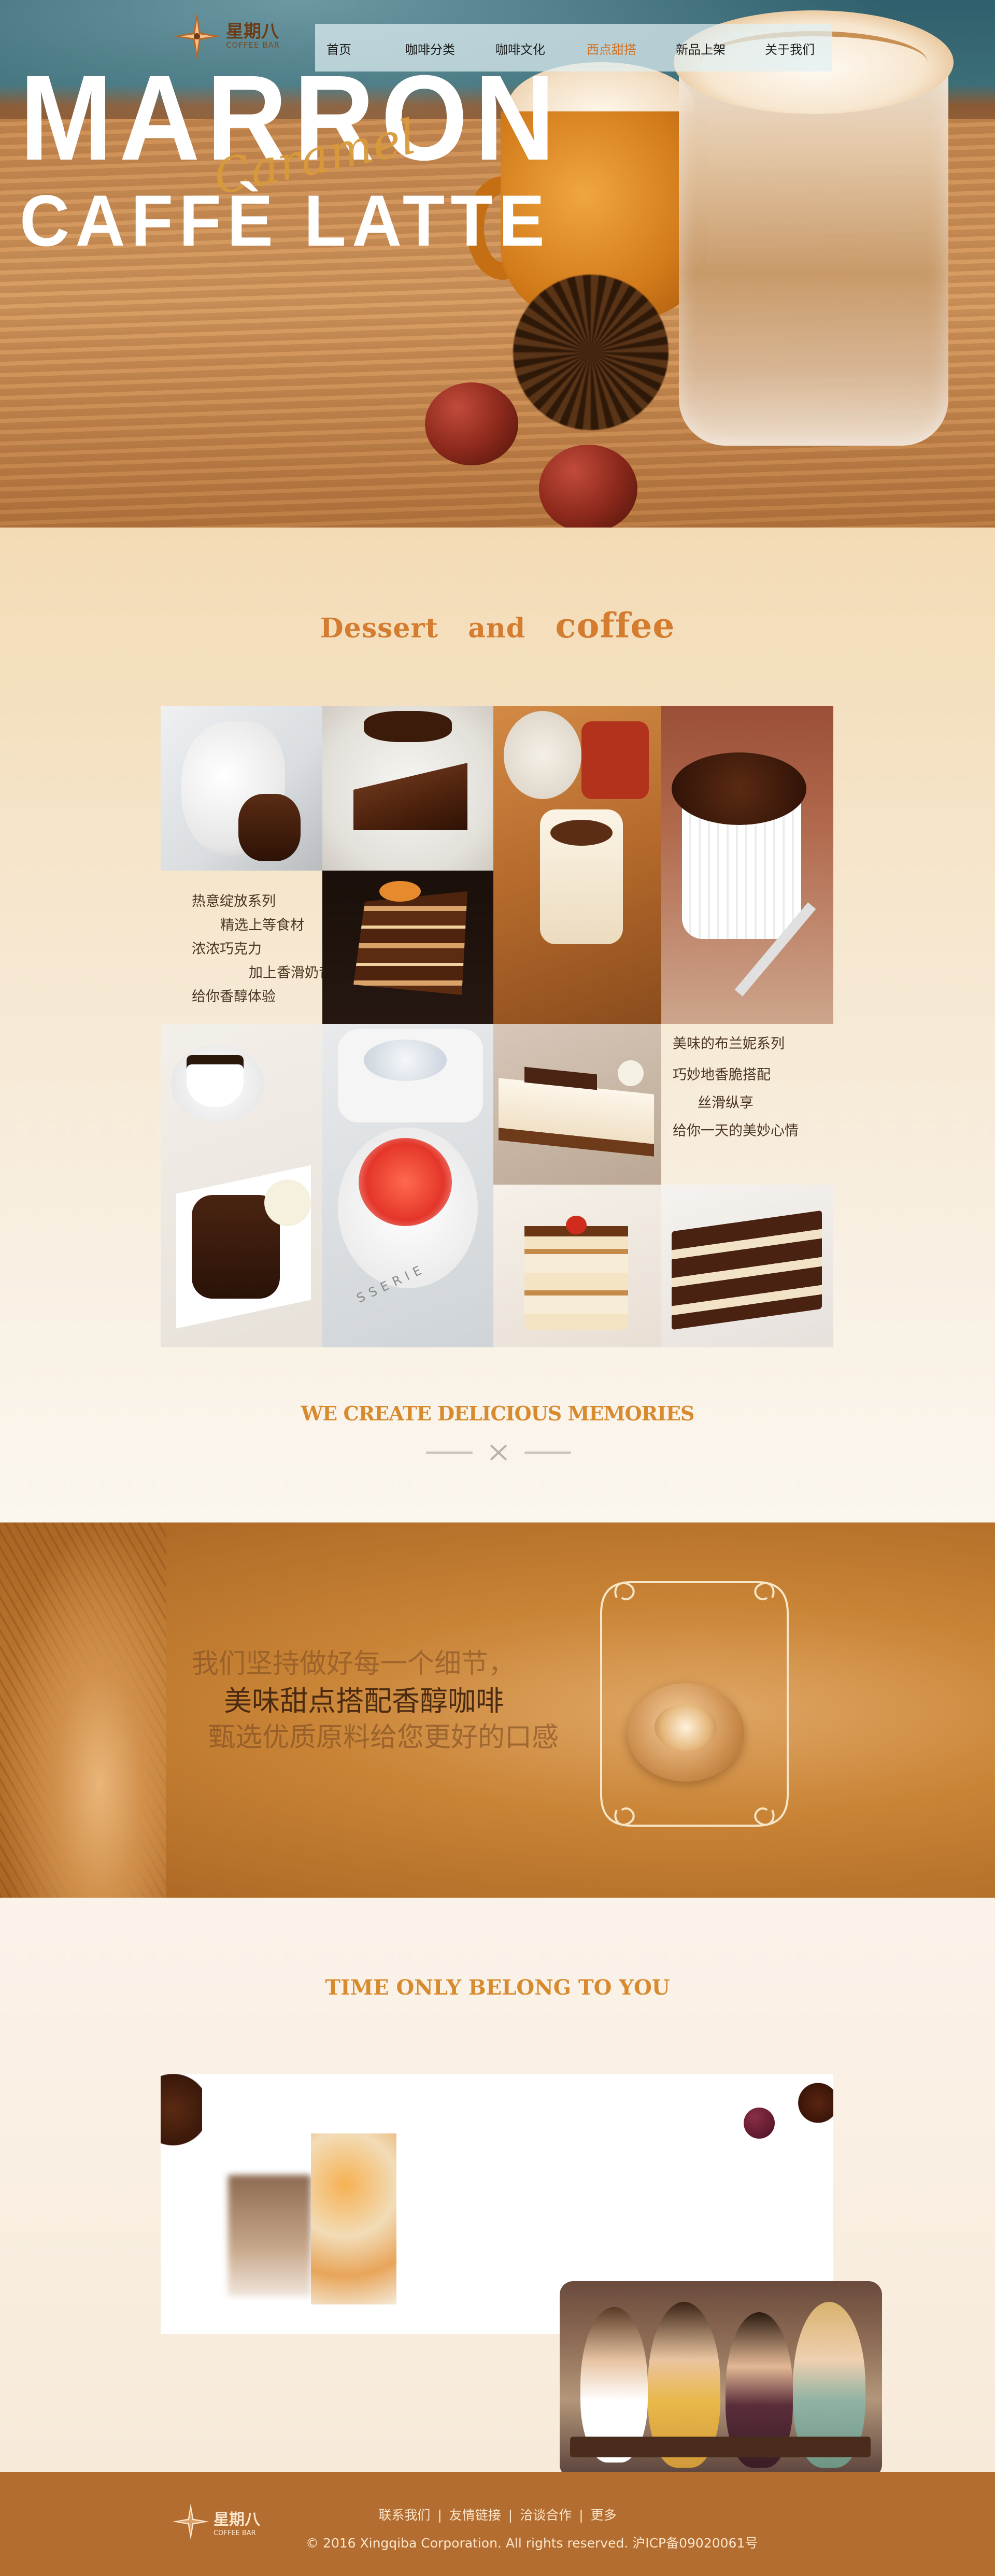 This screenshot has width=995, height=2576. Describe the element at coordinates (404, 2515) in the screenshot. I see `footer-link-contact: 联系我们` at that location.